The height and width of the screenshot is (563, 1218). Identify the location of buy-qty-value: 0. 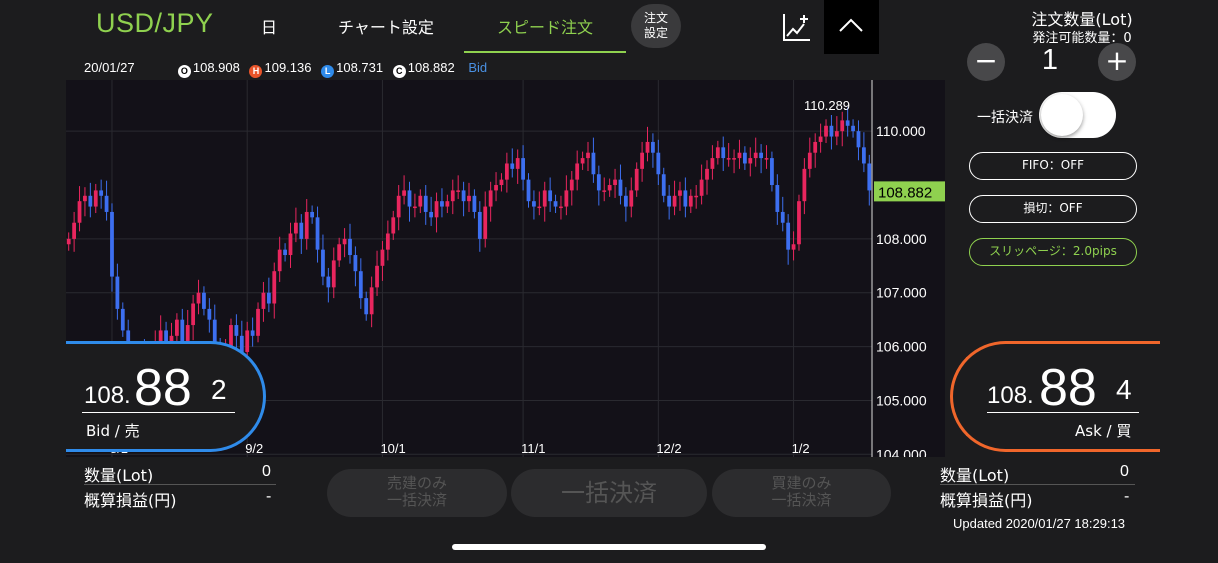
(1124, 471).